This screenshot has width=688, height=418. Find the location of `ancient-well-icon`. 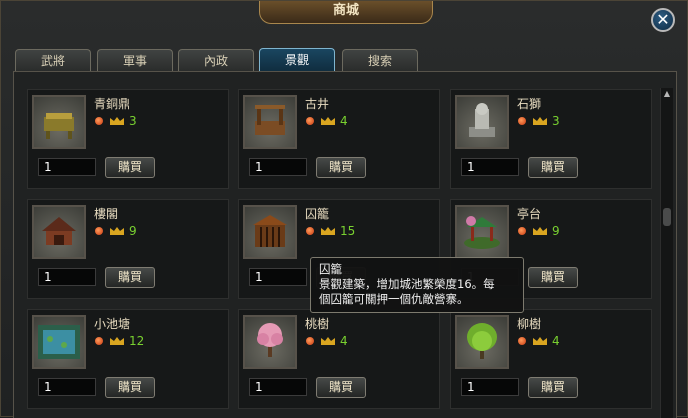

ancient-well-icon is located at coordinates (270, 122).